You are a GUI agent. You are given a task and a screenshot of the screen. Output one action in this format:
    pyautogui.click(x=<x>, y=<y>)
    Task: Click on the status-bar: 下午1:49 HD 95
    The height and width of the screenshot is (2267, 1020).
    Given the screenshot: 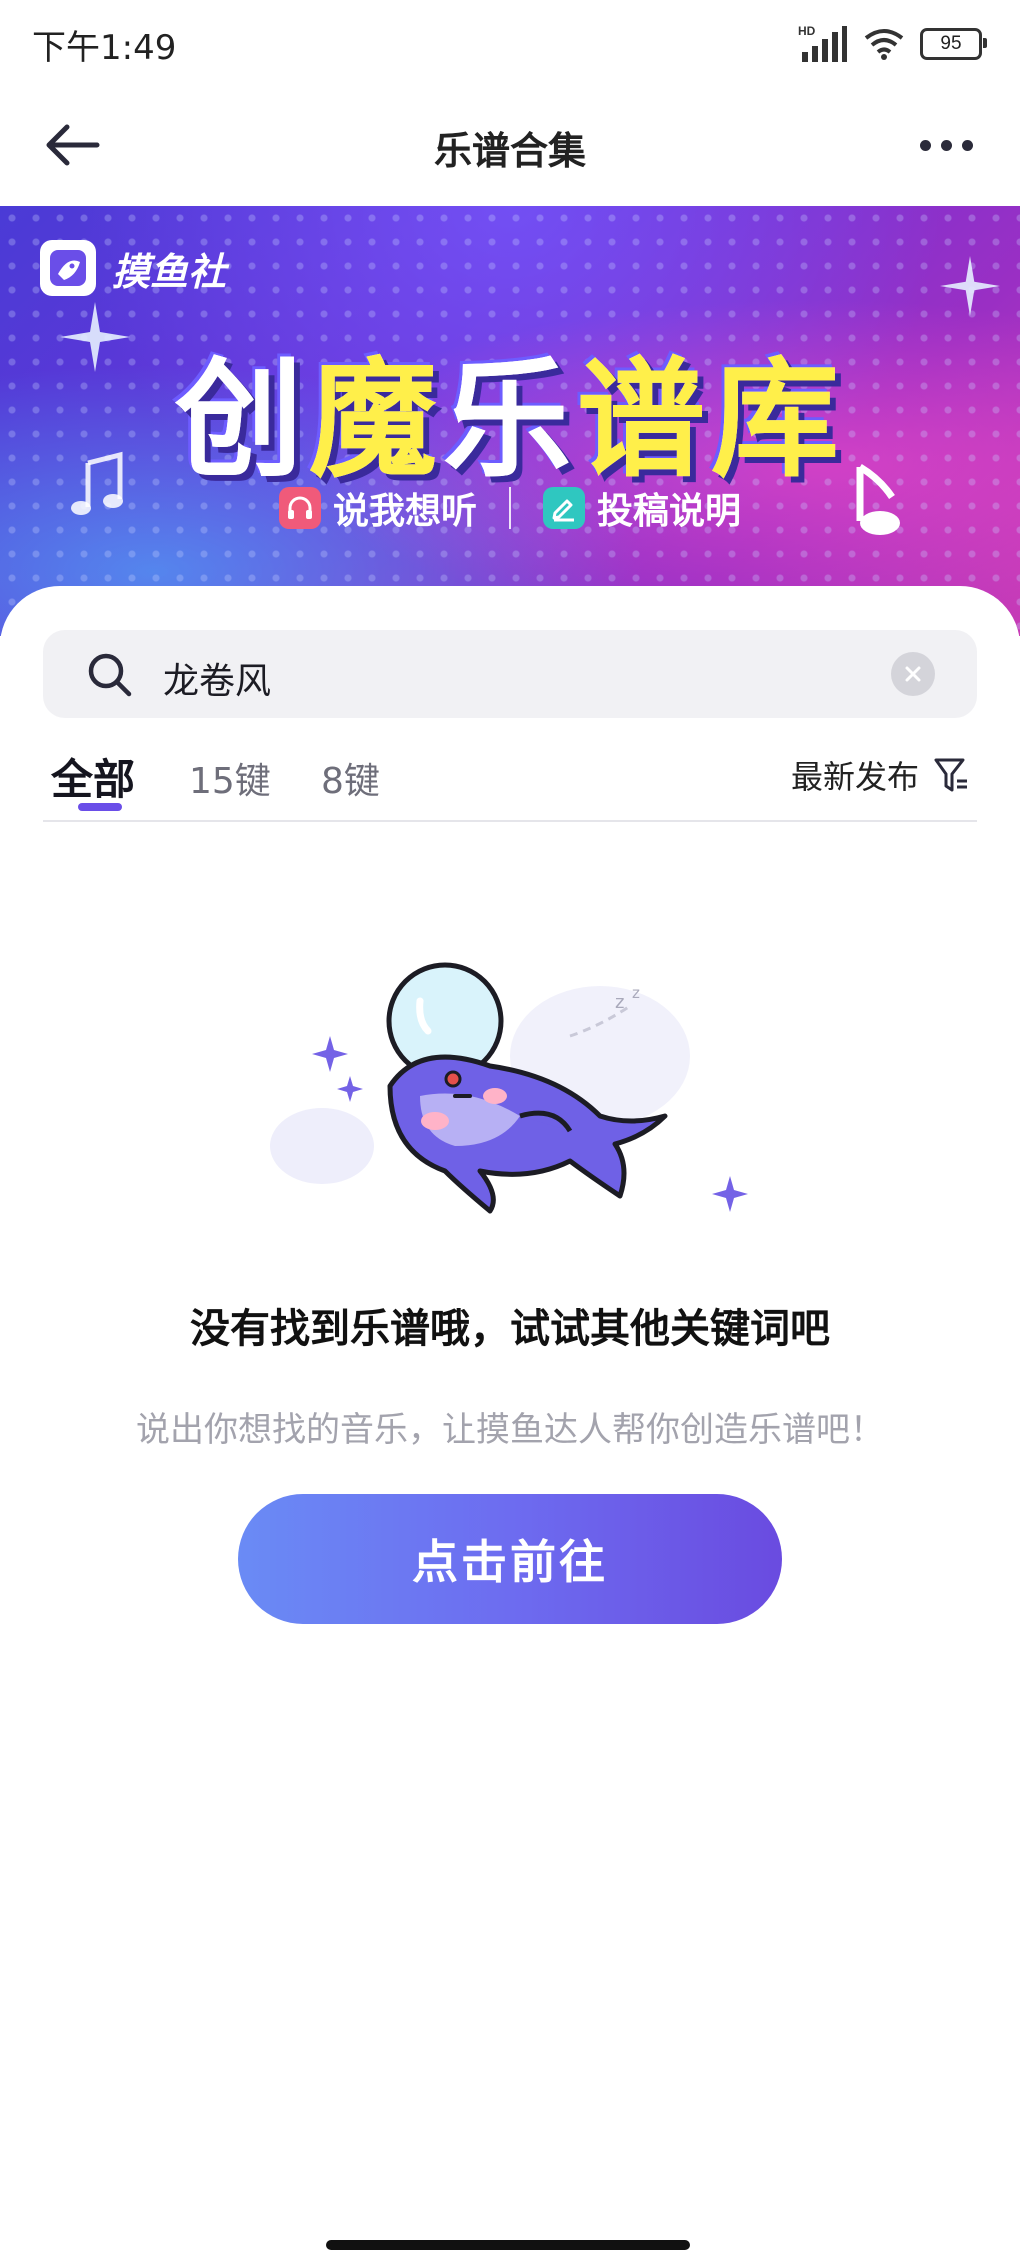 What is the action you would take?
    pyautogui.click(x=510, y=43)
    